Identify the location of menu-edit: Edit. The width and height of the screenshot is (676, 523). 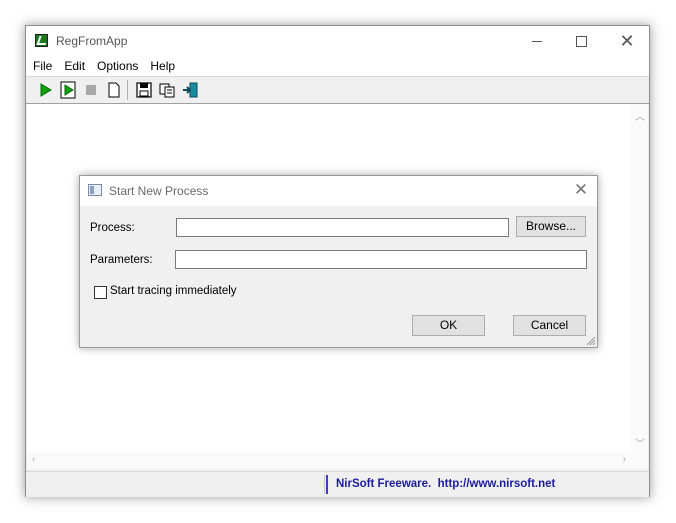
(73, 66).